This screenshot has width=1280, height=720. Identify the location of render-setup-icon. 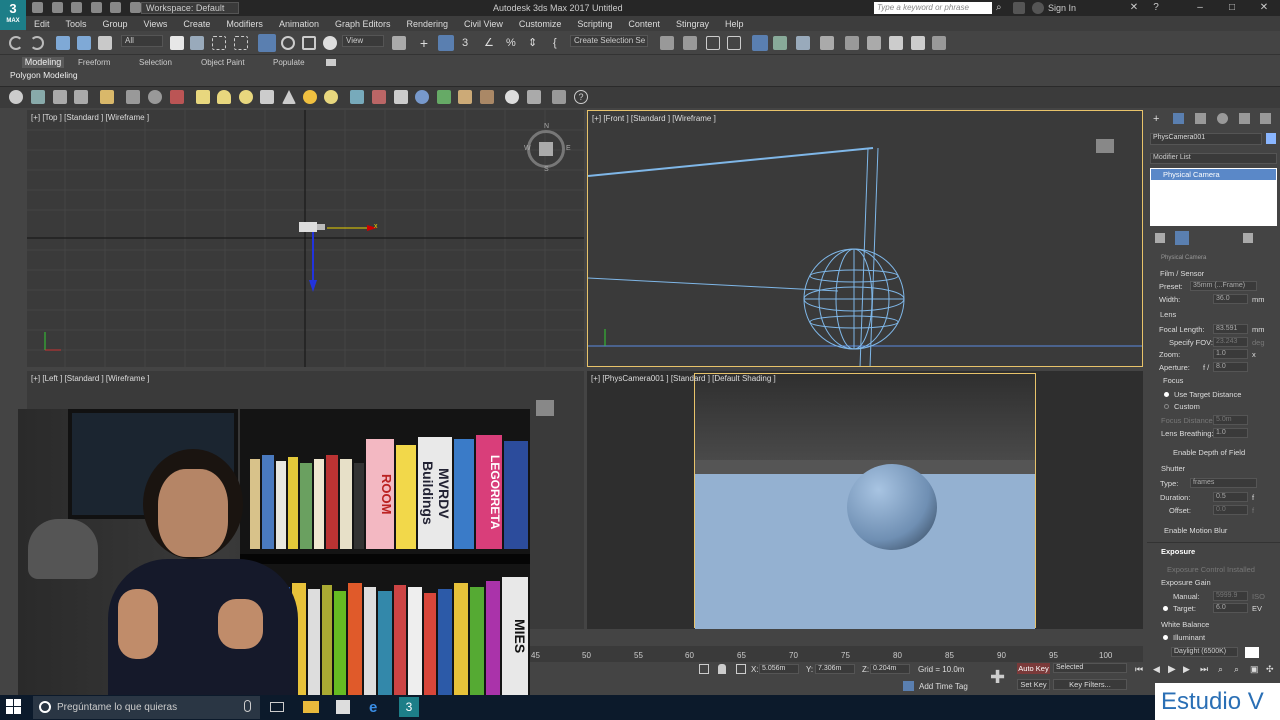
(852, 43).